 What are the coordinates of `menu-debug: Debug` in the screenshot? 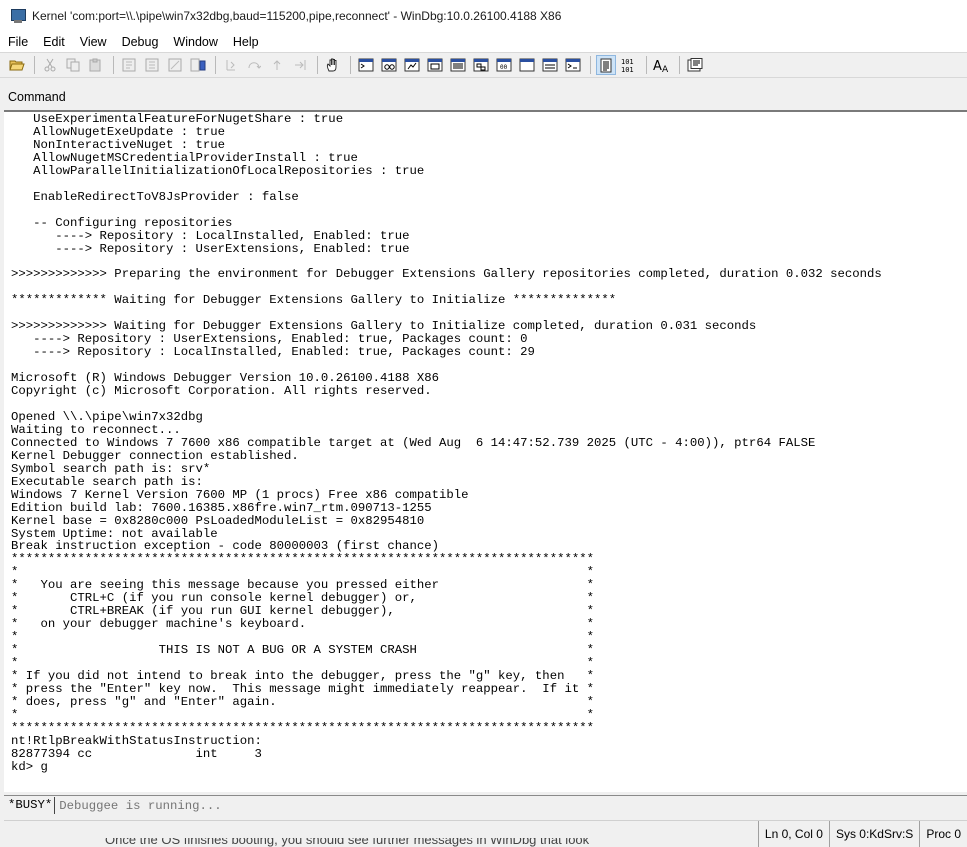 It's located at (140, 42).